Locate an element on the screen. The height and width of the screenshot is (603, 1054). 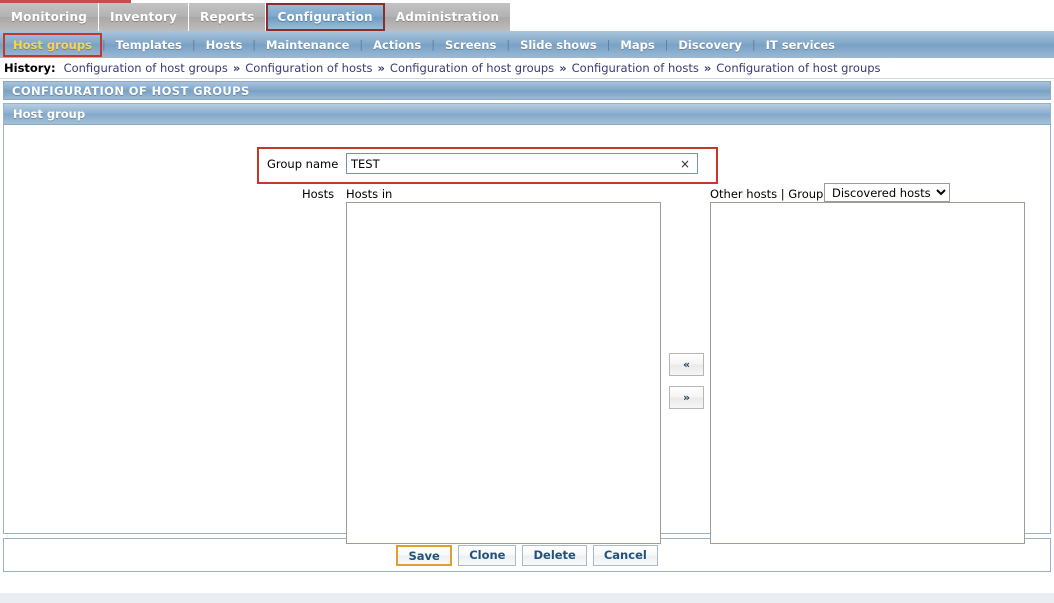
submenu-item-screens: Screens is located at coordinates (470, 45).